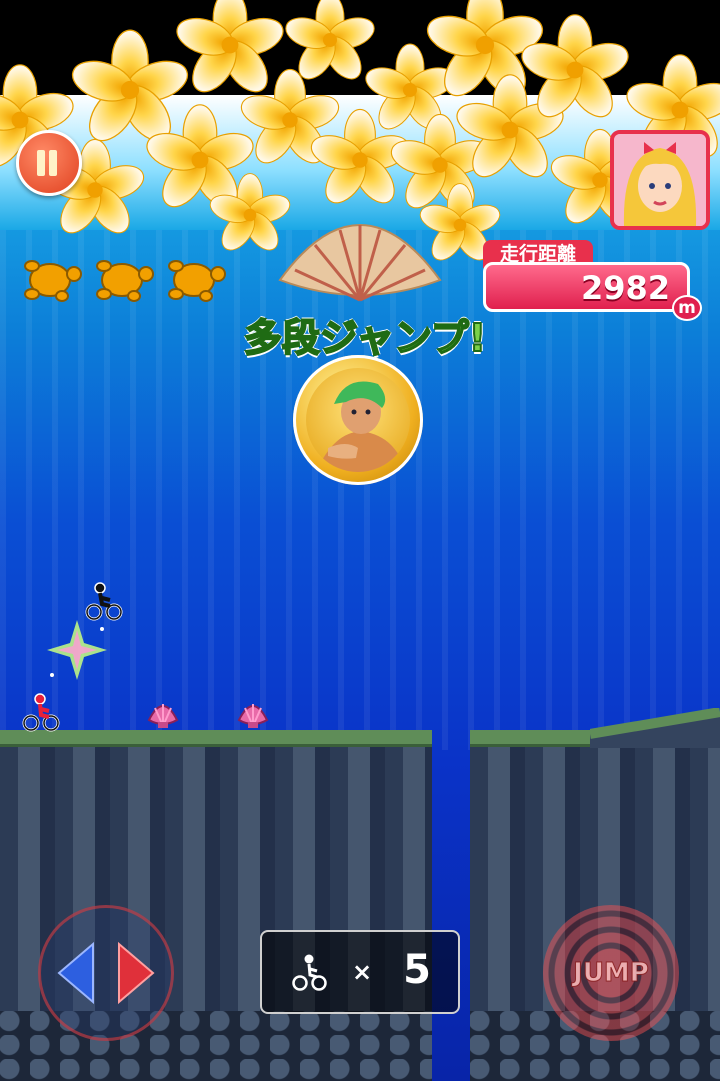 This screenshot has width=720, height=1081. I want to click on player-cyclist, so click(41, 712).